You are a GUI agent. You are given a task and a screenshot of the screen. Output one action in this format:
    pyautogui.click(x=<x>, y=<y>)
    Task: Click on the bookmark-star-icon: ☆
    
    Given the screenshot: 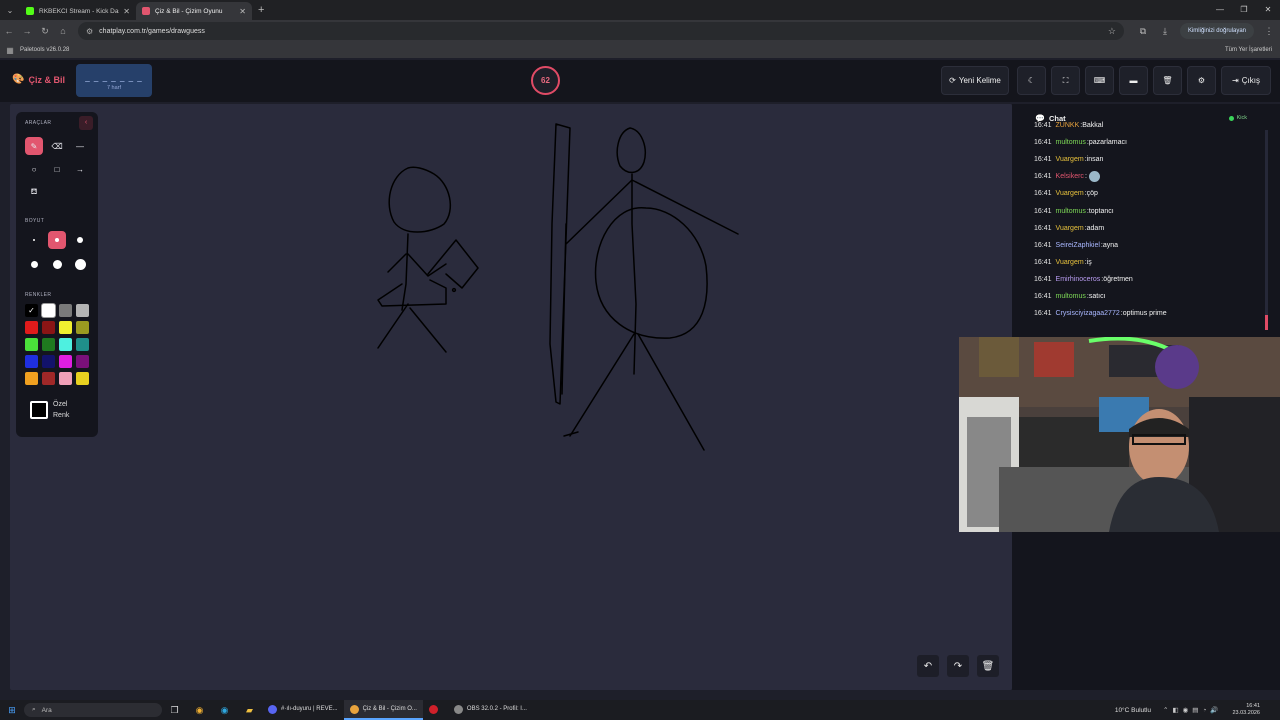 What is the action you would take?
    pyautogui.click(x=1112, y=31)
    